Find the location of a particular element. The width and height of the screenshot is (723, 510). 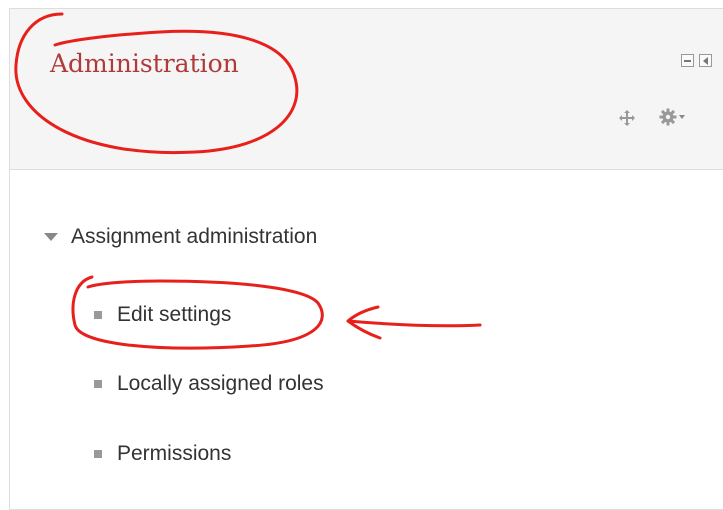

section-label: Assignment administration is located at coordinates (194, 236).